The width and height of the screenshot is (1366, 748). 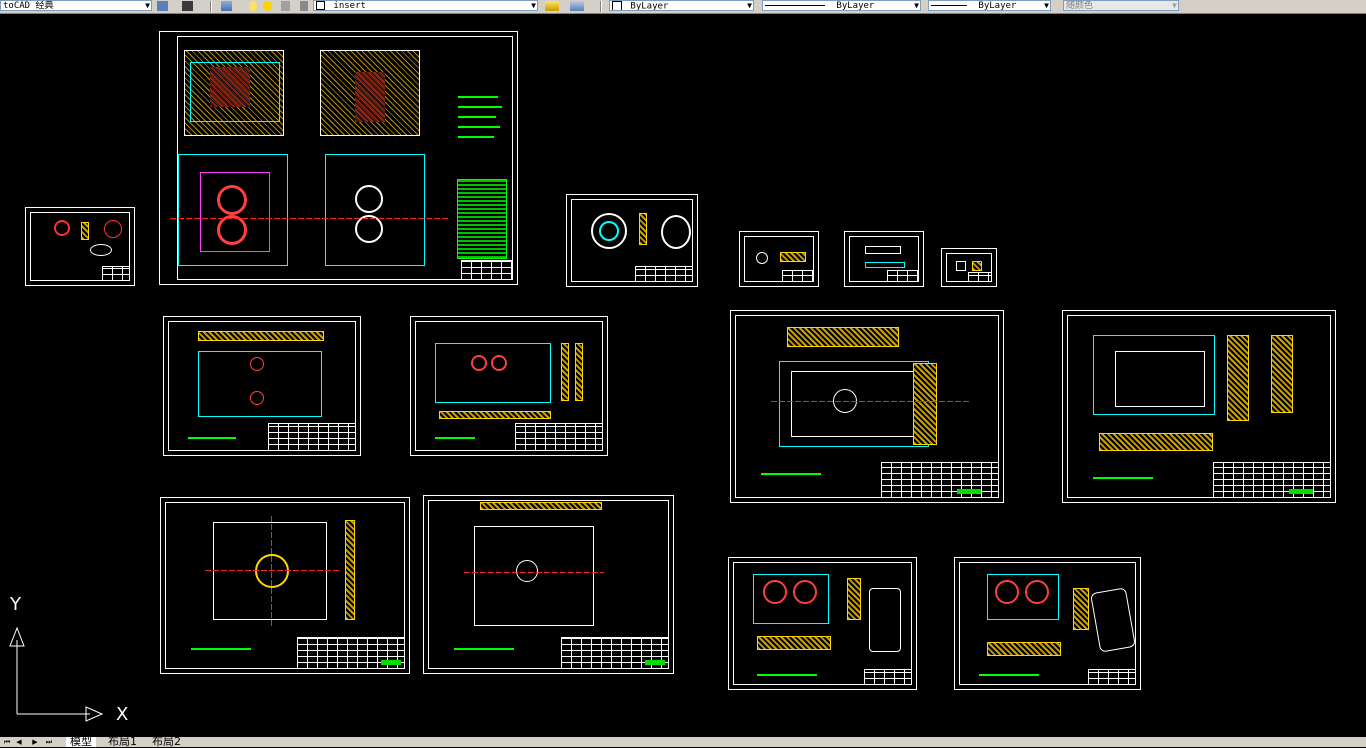 What do you see at coordinates (676, 232) in the screenshot?
I see `ring-3d-view` at bounding box center [676, 232].